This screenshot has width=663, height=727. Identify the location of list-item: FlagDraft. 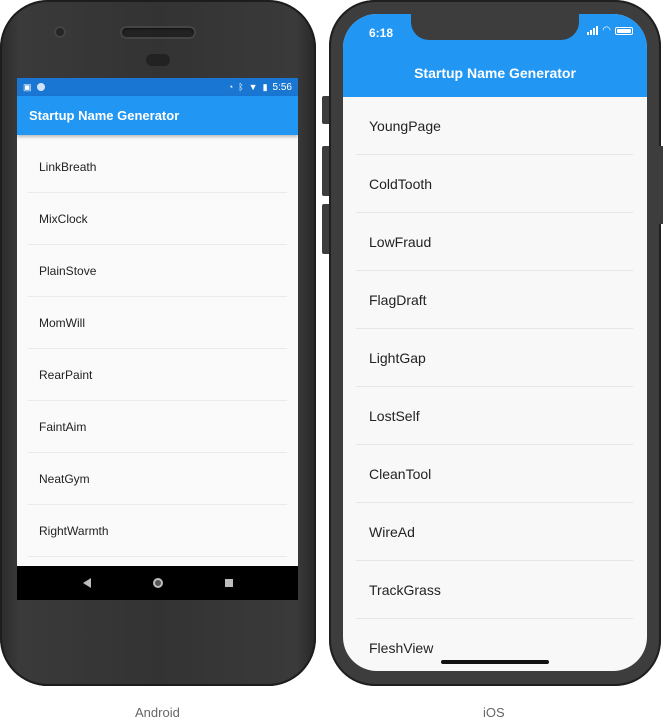
(494, 300).